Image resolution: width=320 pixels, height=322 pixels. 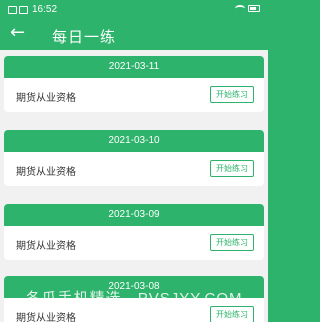 What do you see at coordinates (84, 37) in the screenshot?
I see `page-title: 每日一练` at bounding box center [84, 37].